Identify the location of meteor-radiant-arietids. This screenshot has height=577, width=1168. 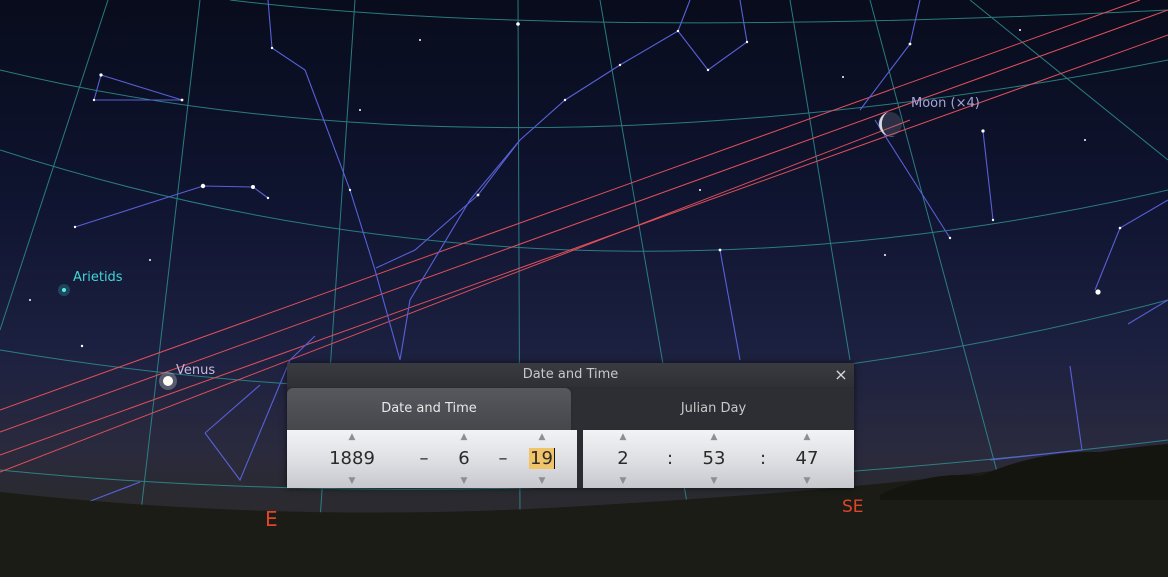
(64, 290).